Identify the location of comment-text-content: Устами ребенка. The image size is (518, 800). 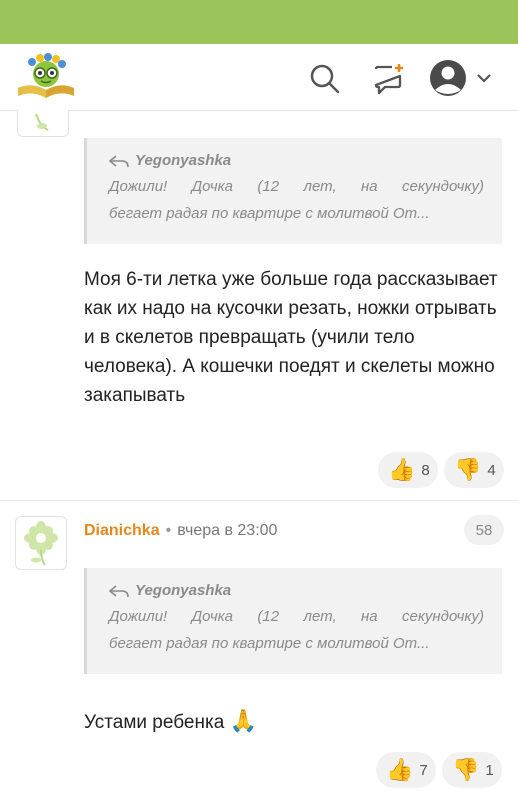
(154, 722).